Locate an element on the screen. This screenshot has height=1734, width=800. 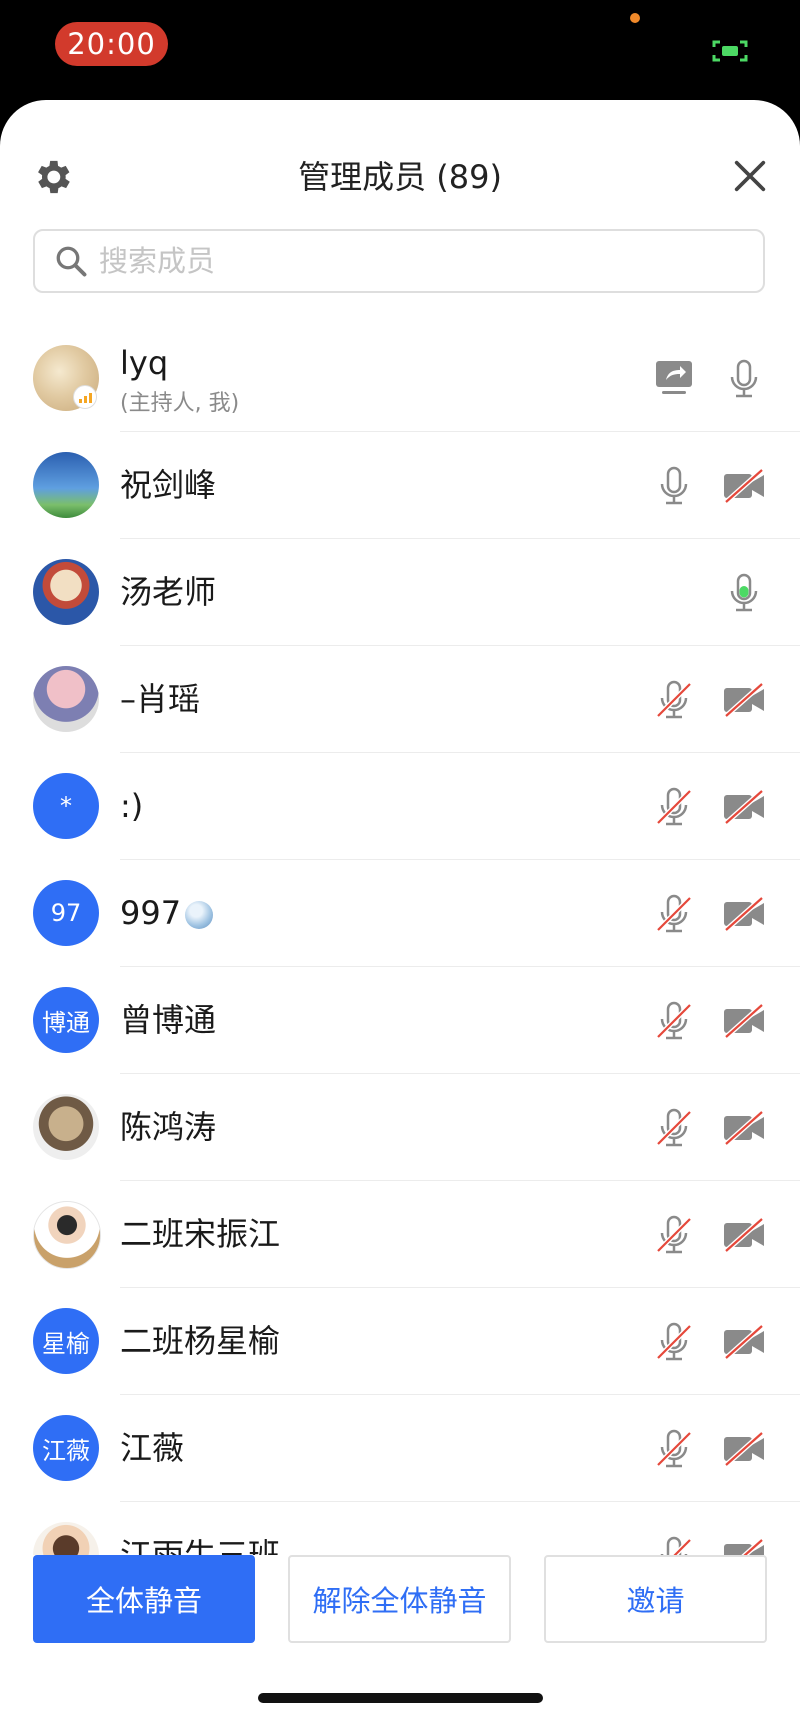
mute-all-button: 全体静音 is located at coordinates (144, 1599).